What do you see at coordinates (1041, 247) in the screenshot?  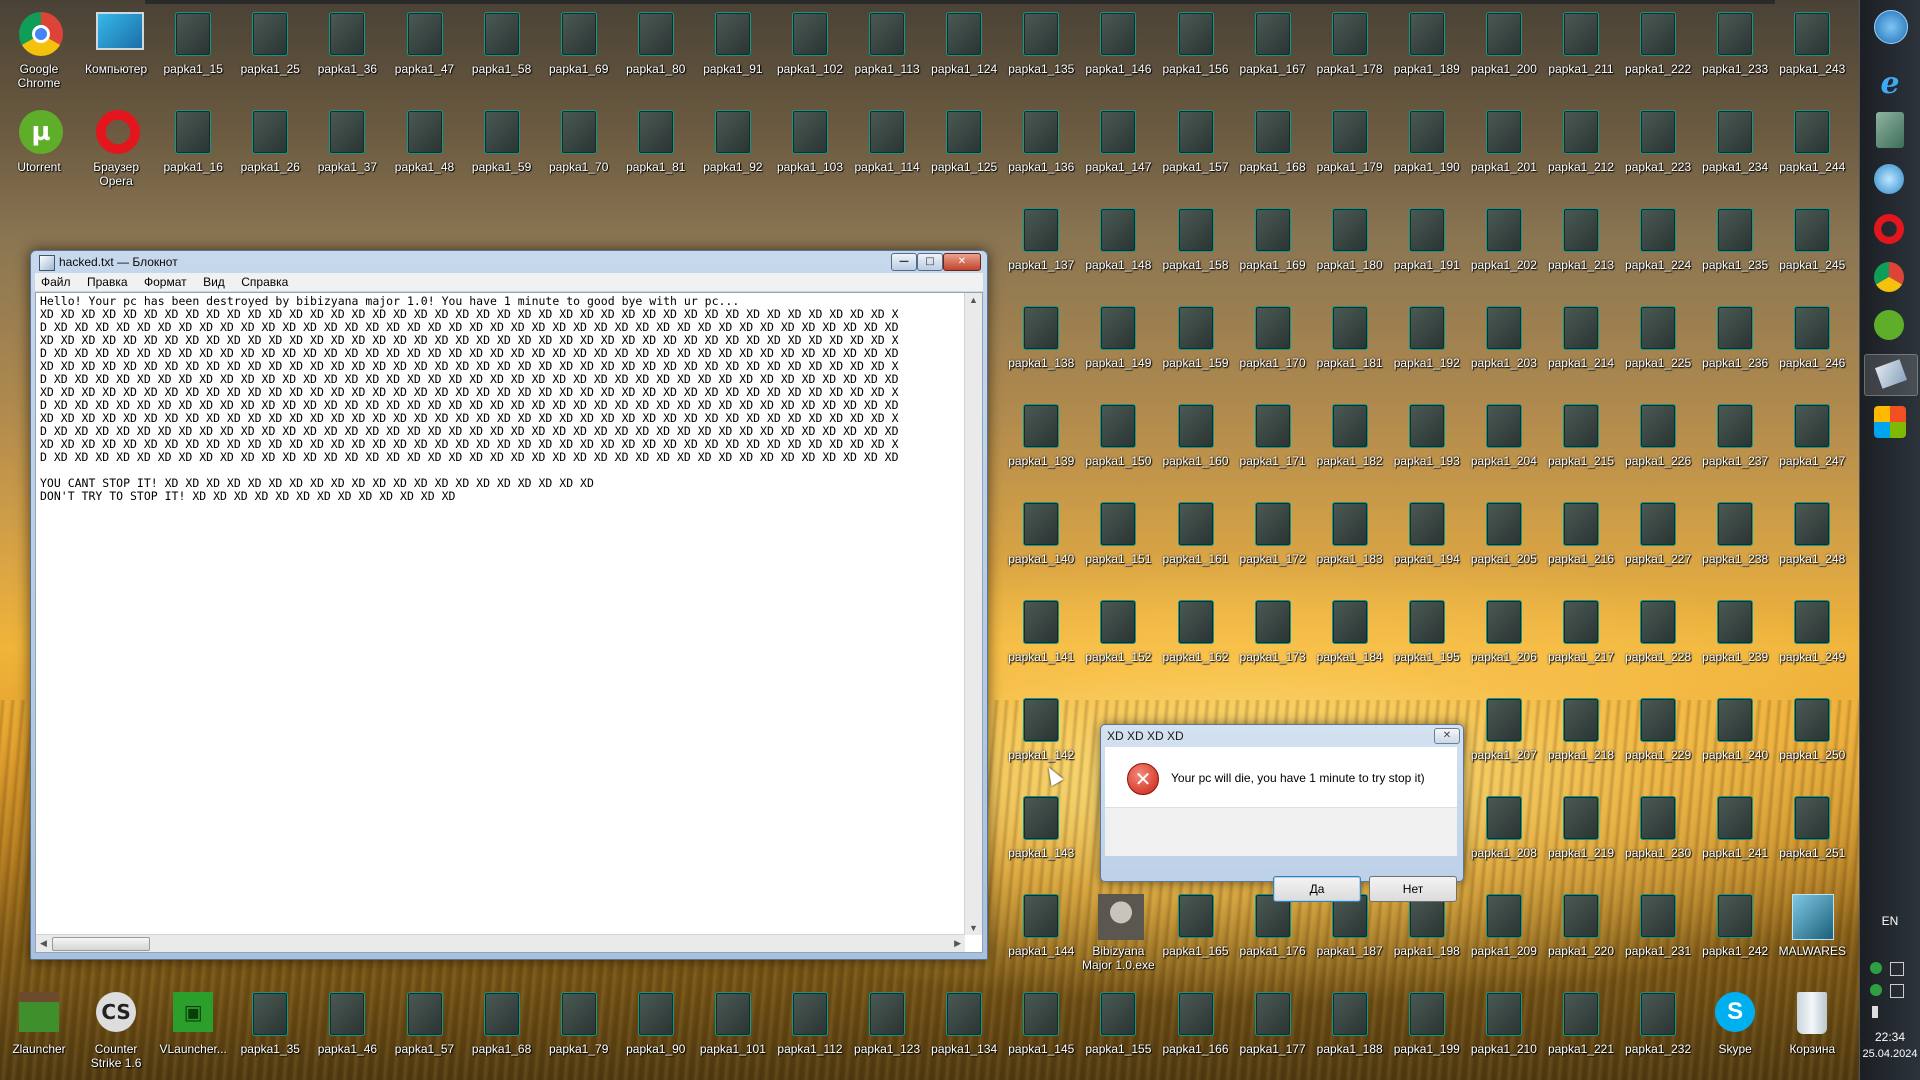 I see `desktop-icon: papka1_137` at bounding box center [1041, 247].